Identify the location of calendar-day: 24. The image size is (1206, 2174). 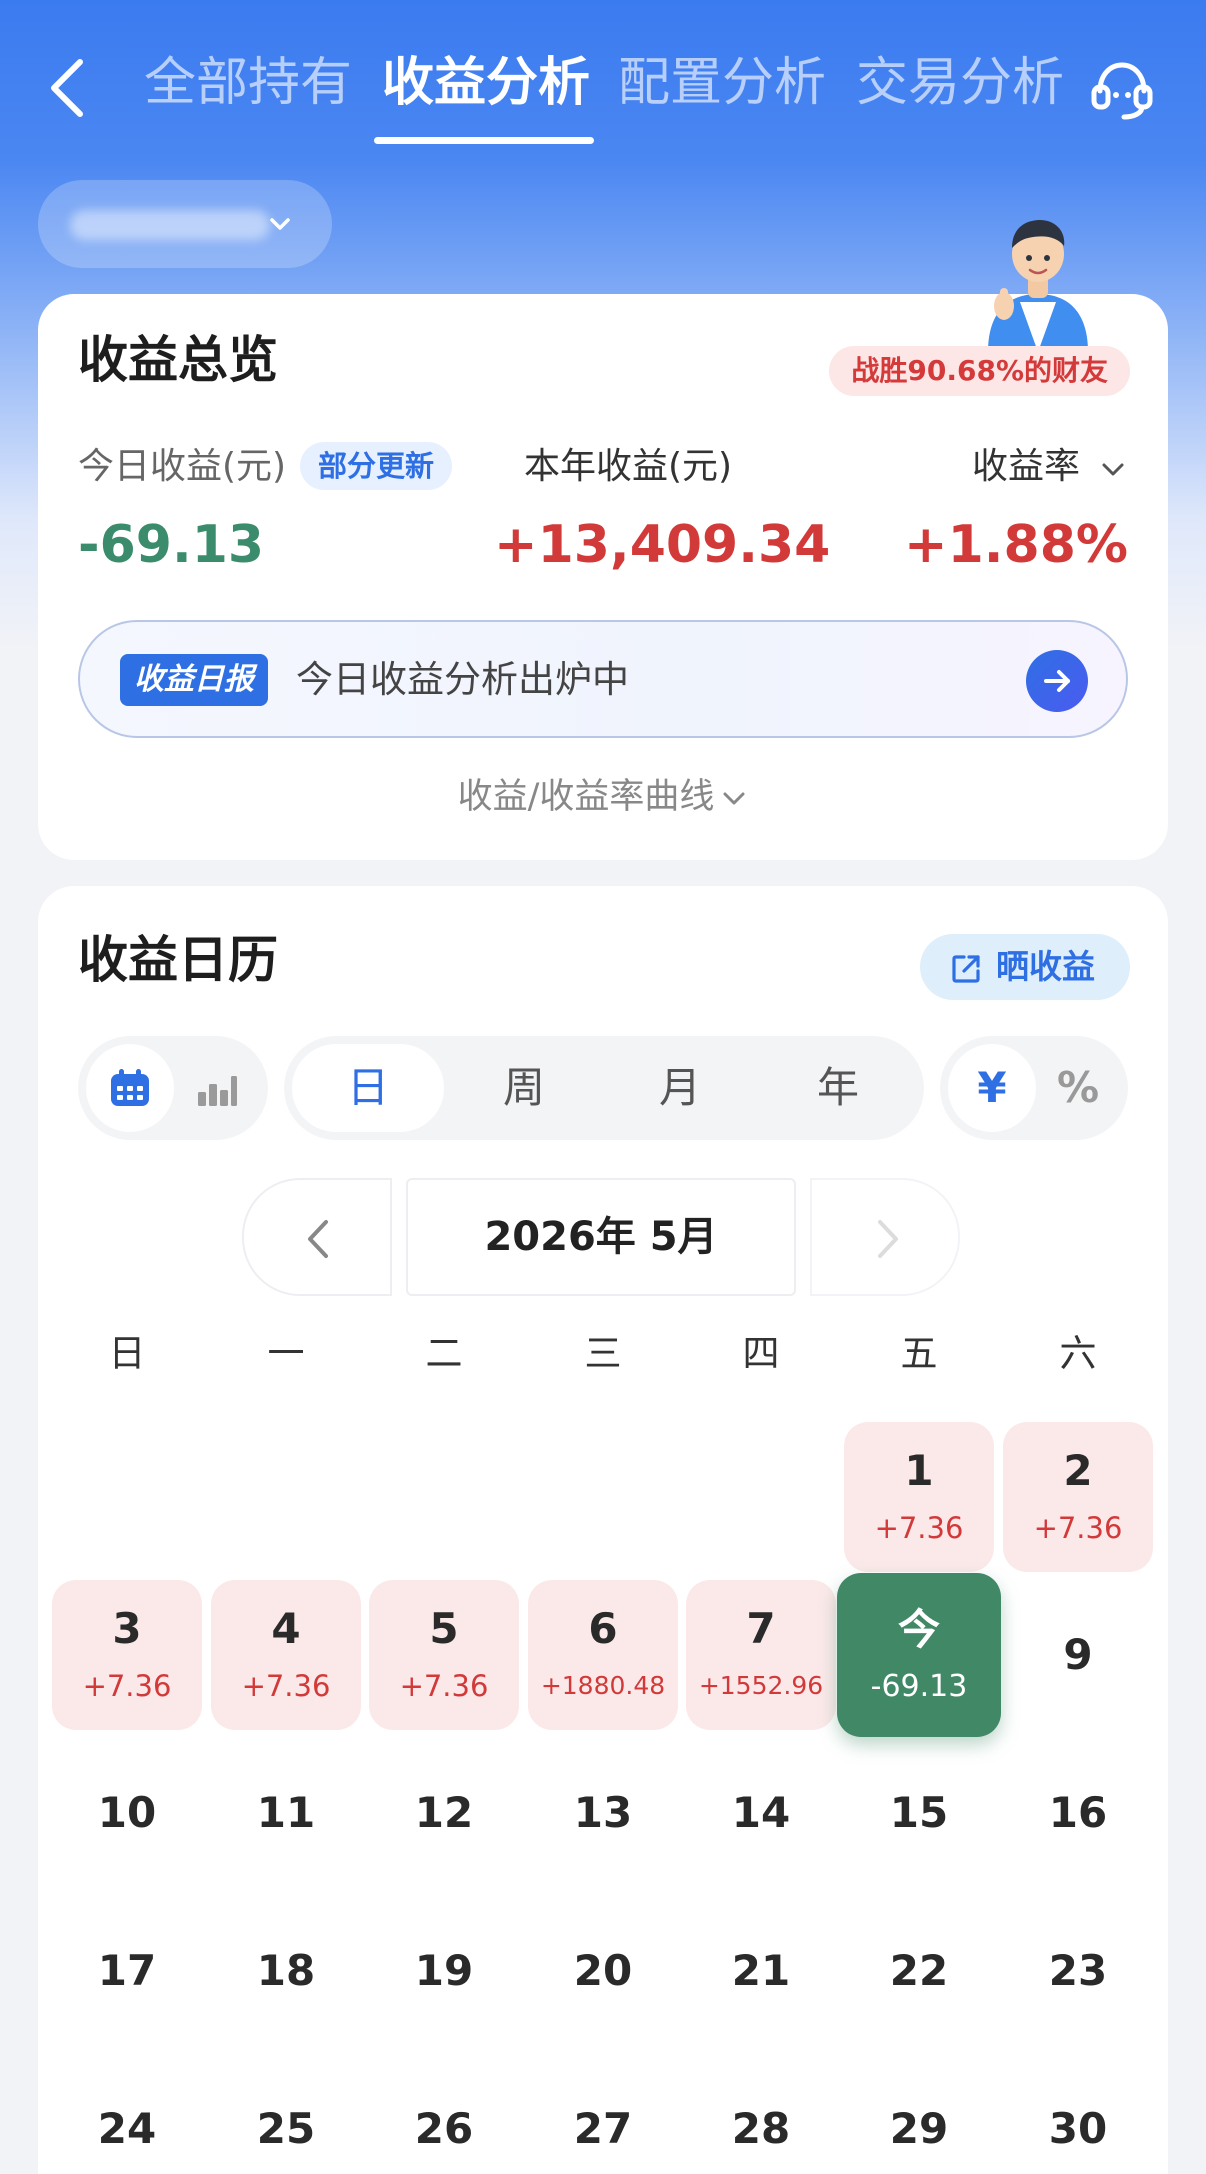
(127, 2114).